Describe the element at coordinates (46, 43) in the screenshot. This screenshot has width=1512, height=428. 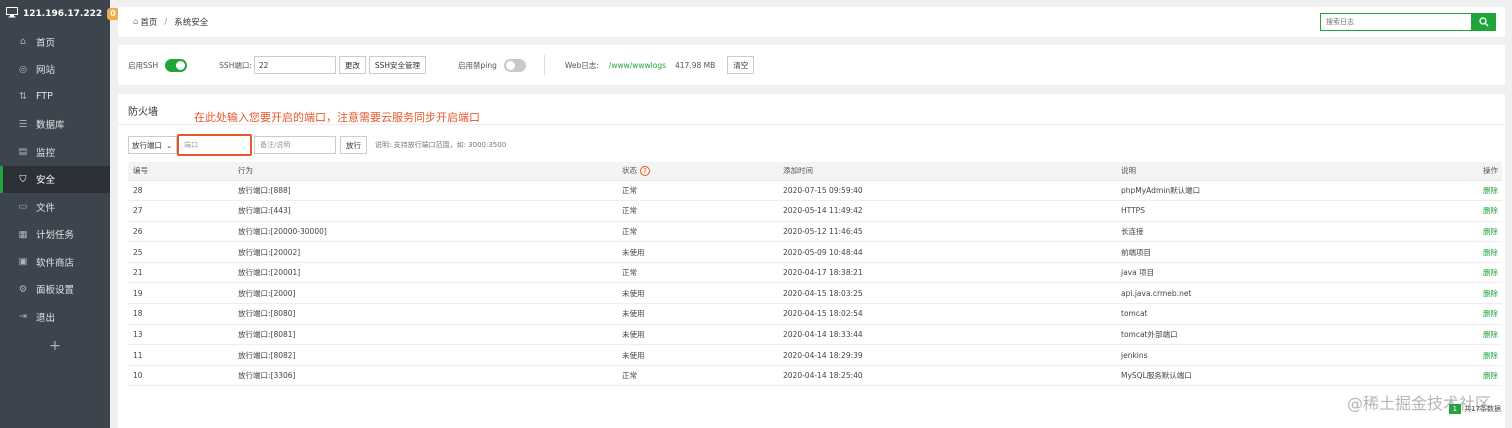
I see `sidebar-item-label: 首页` at that location.